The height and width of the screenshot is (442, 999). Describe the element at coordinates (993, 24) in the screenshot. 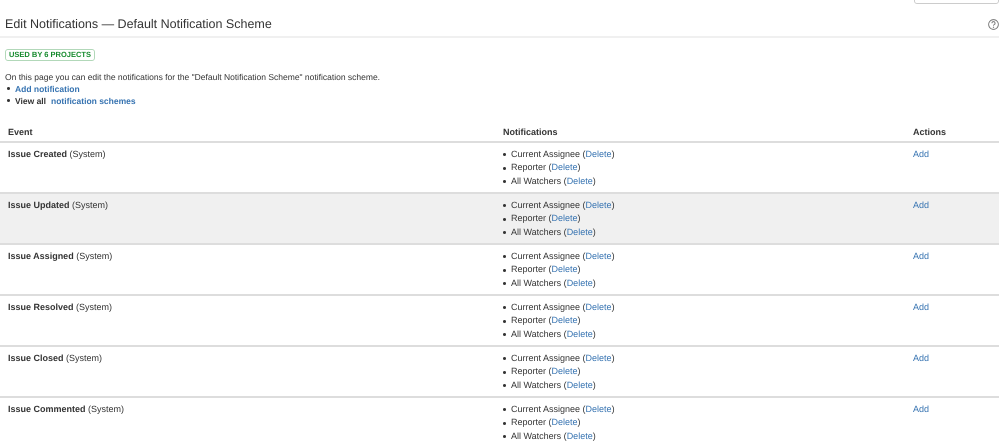

I see `help-icon` at that location.